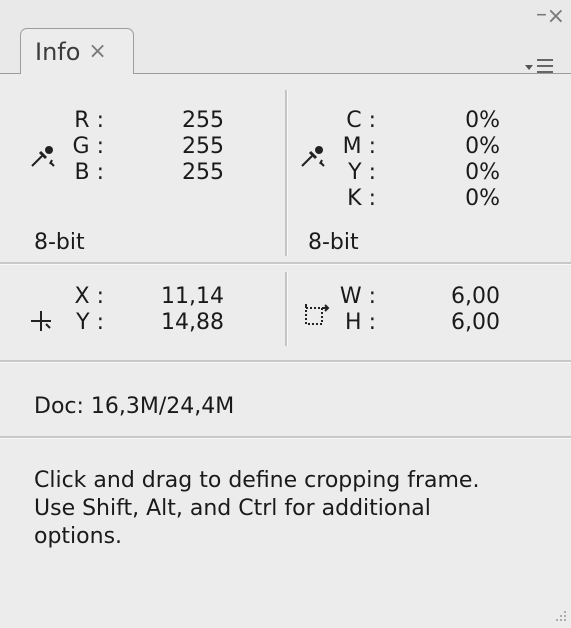 This screenshot has width=571, height=628. I want to click on tab-info: Info ×, so click(77, 51).